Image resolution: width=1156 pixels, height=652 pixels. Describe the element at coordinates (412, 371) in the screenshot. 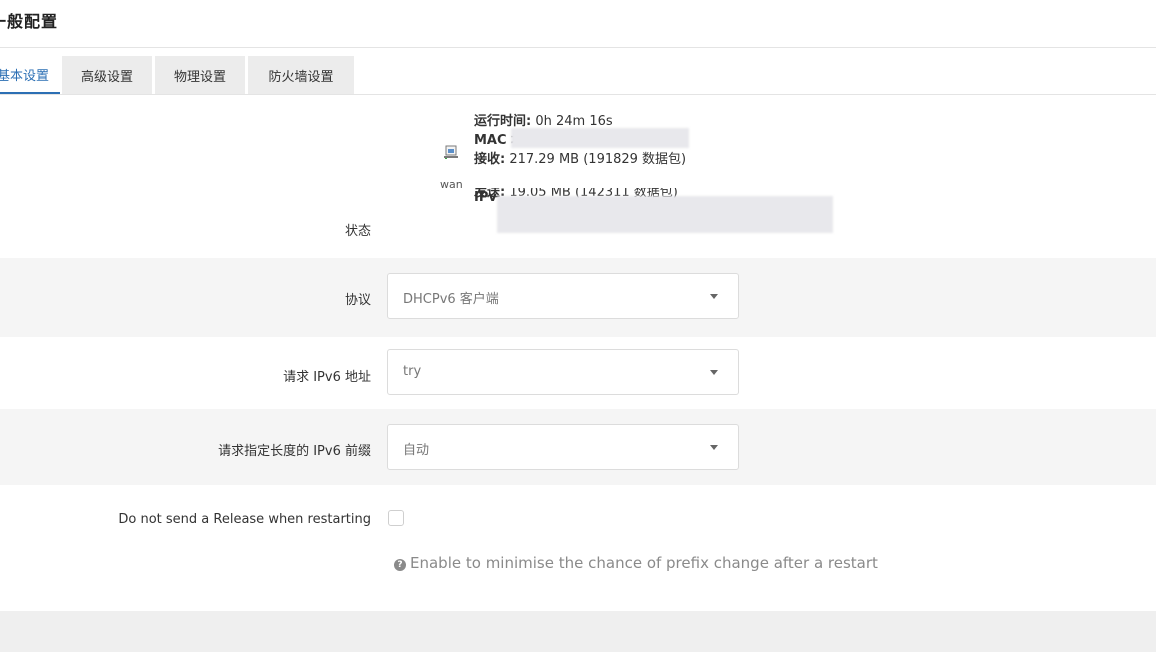

I see `request-ipv6-value: try` at that location.